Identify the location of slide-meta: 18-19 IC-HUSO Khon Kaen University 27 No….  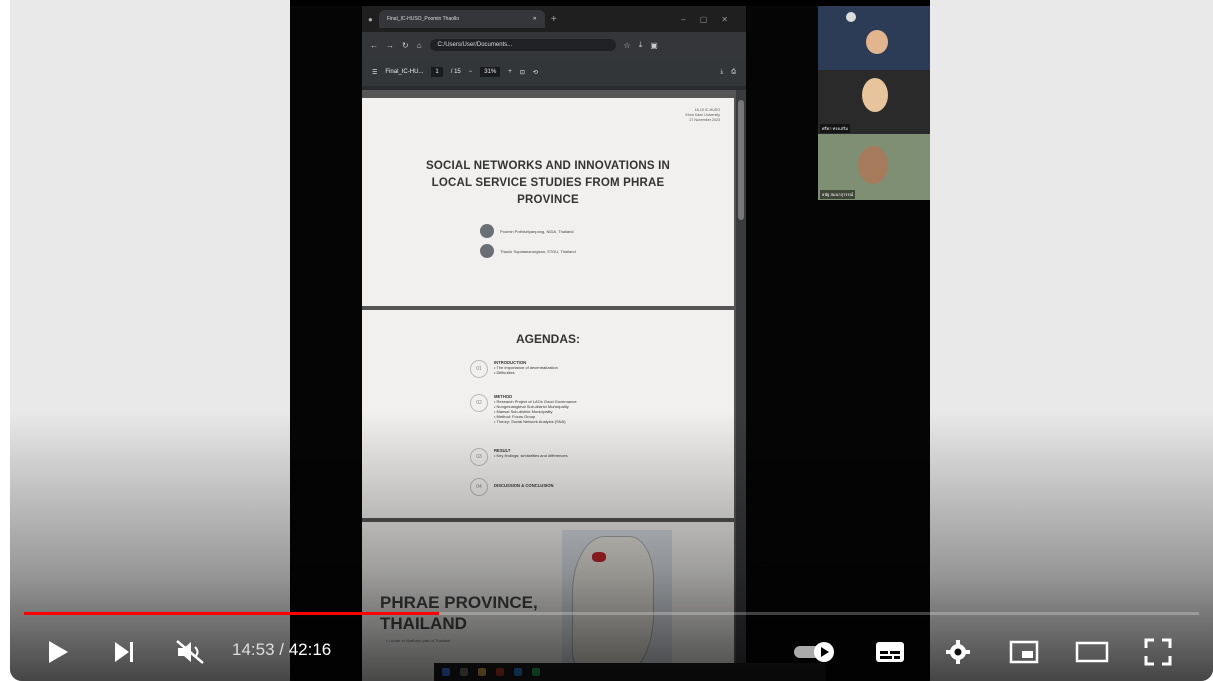
(702, 115).